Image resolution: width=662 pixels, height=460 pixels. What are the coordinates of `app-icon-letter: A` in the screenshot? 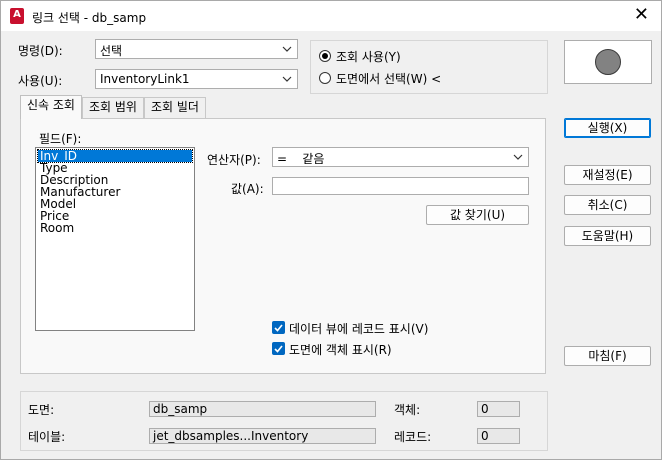 It's located at (17, 14).